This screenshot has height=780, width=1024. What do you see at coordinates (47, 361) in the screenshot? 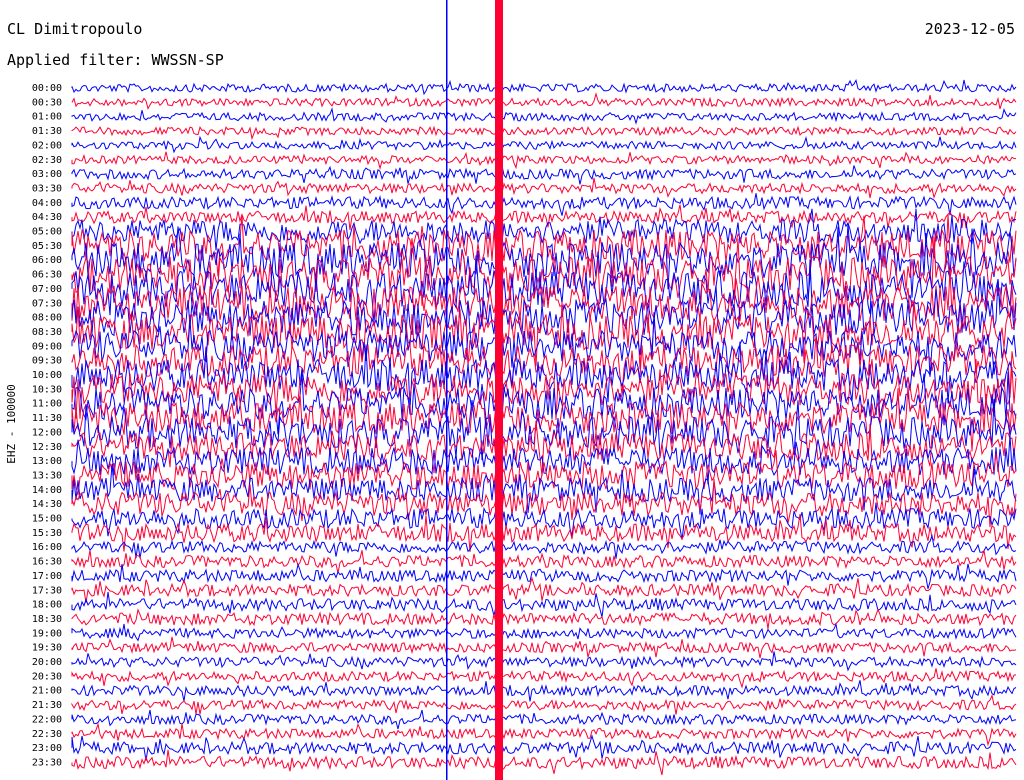
I see `time-label: 09:30` at bounding box center [47, 361].